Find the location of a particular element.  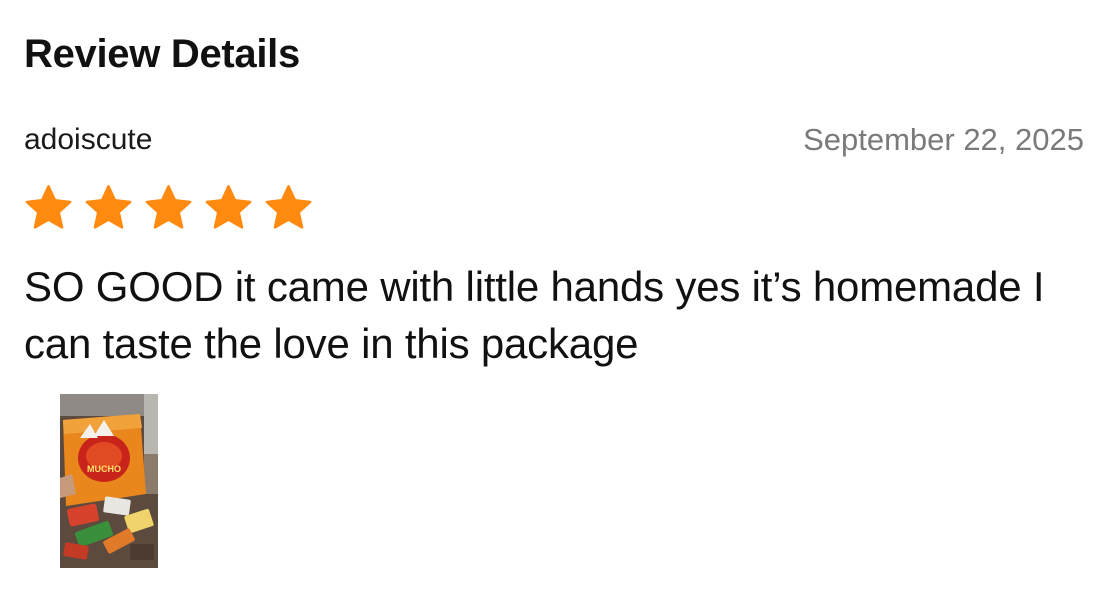

photo-package-text: MUCHO is located at coordinates (104, 469).